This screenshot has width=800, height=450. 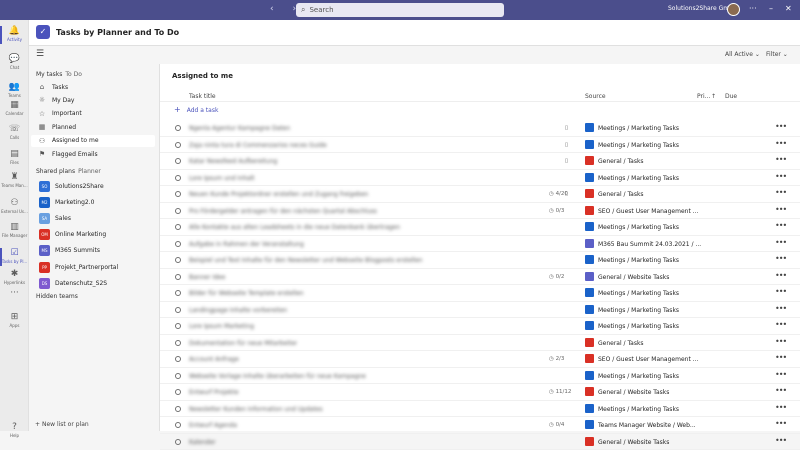 I want to click on rail-item: ?Help, so click(x=14, y=430).